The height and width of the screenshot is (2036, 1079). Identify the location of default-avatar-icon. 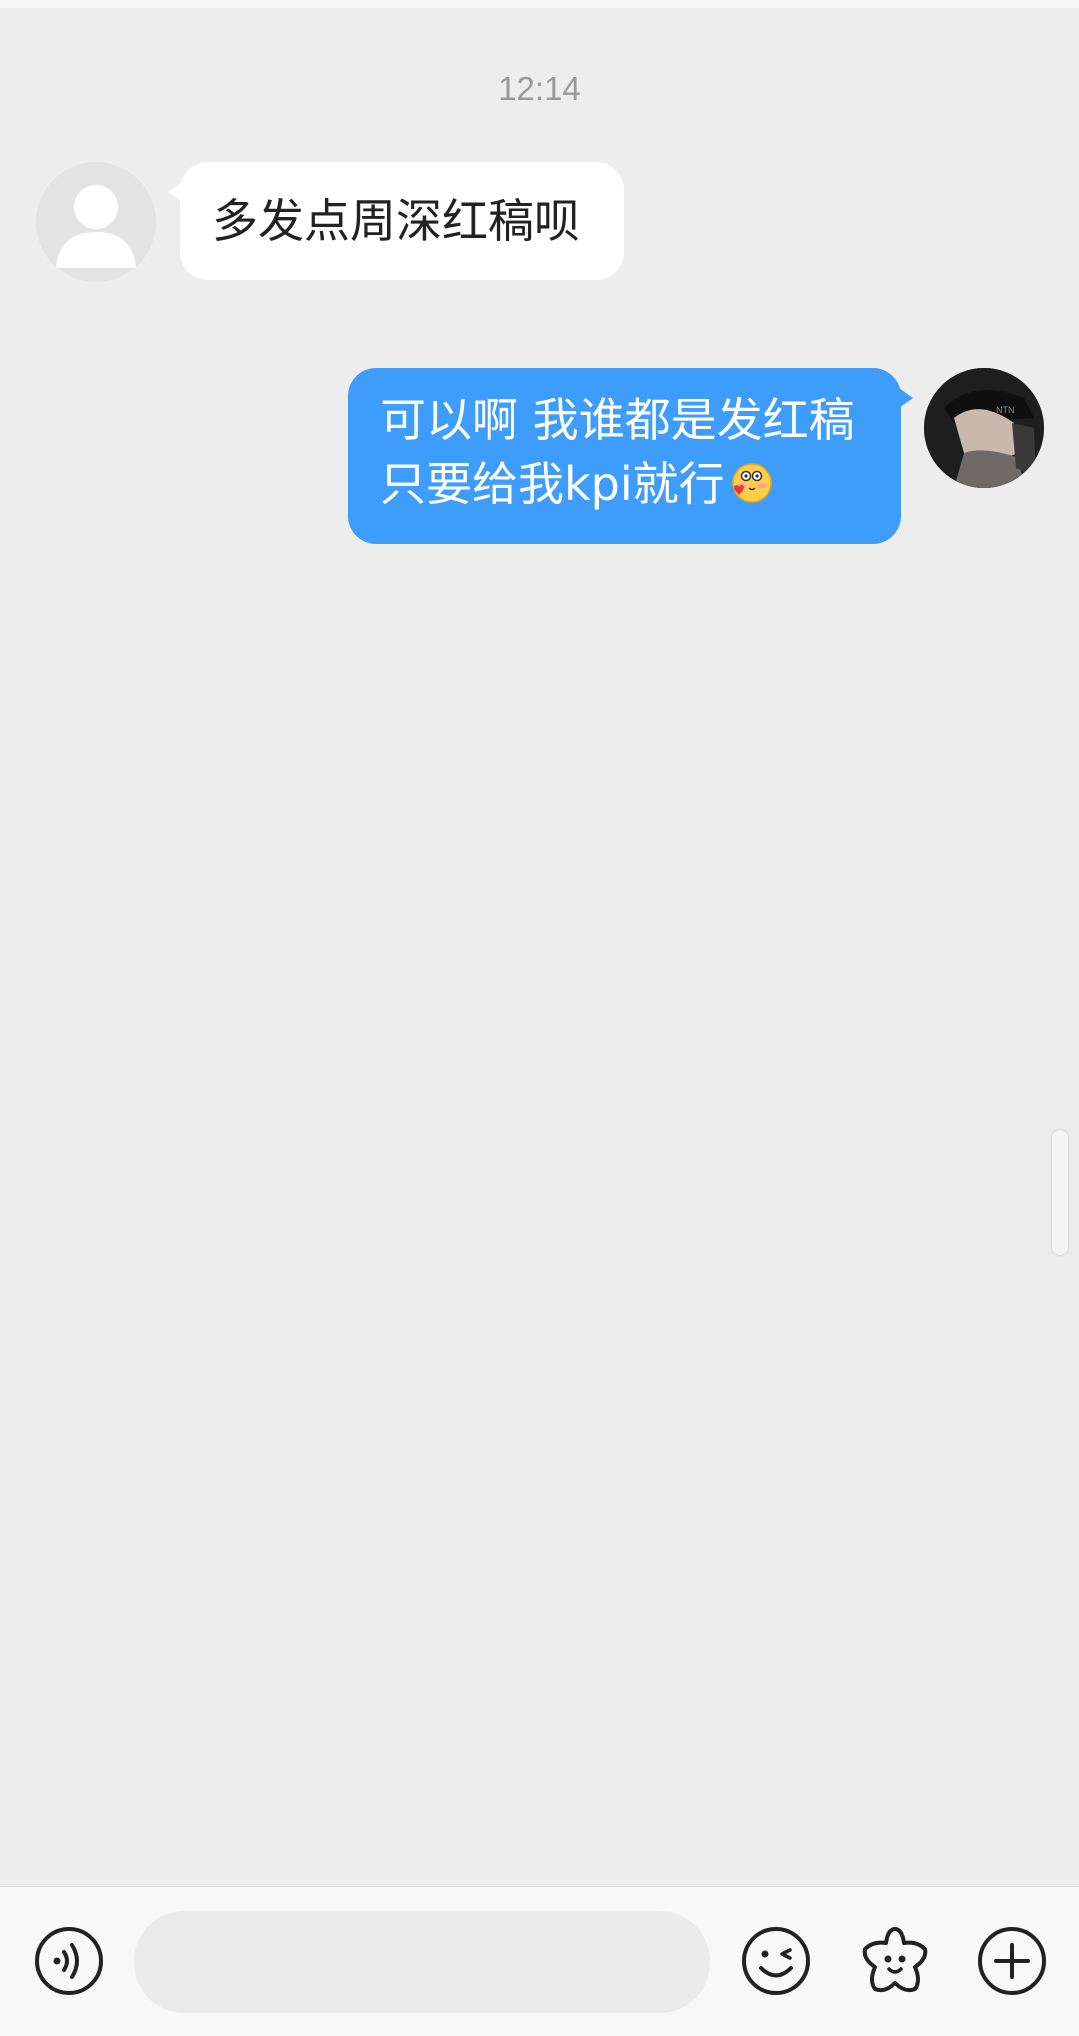
(96, 226).